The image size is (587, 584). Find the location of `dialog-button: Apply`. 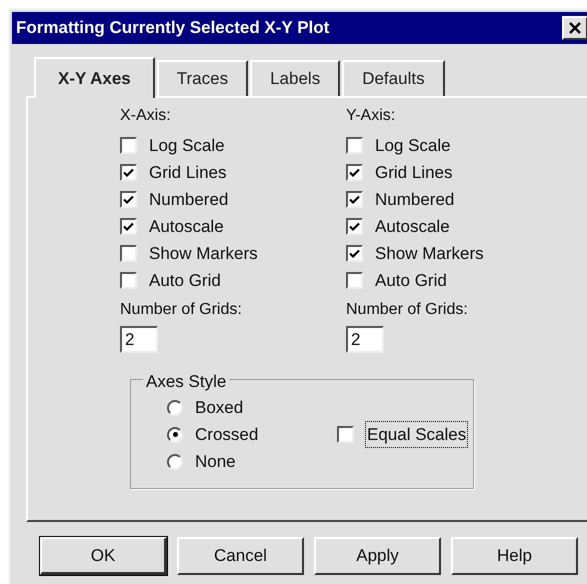

dialog-button: Apply is located at coordinates (377, 556).